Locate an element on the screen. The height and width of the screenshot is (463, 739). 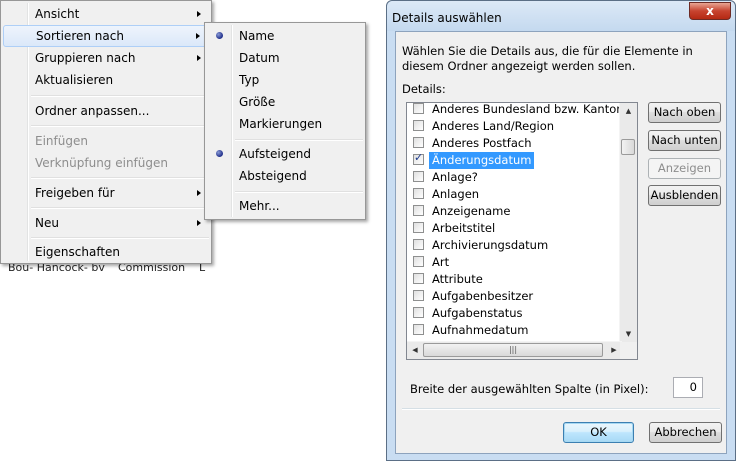
menu-item-aktualisieren: Aktualisieren is located at coordinates (106, 80).